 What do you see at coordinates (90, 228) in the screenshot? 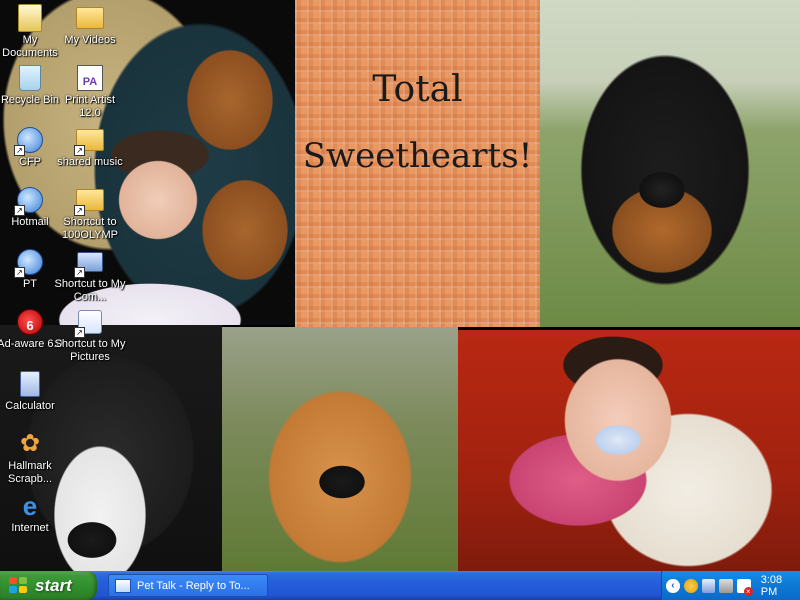
I see `icon-label: Shortcut to 100OLYMP` at bounding box center [90, 228].